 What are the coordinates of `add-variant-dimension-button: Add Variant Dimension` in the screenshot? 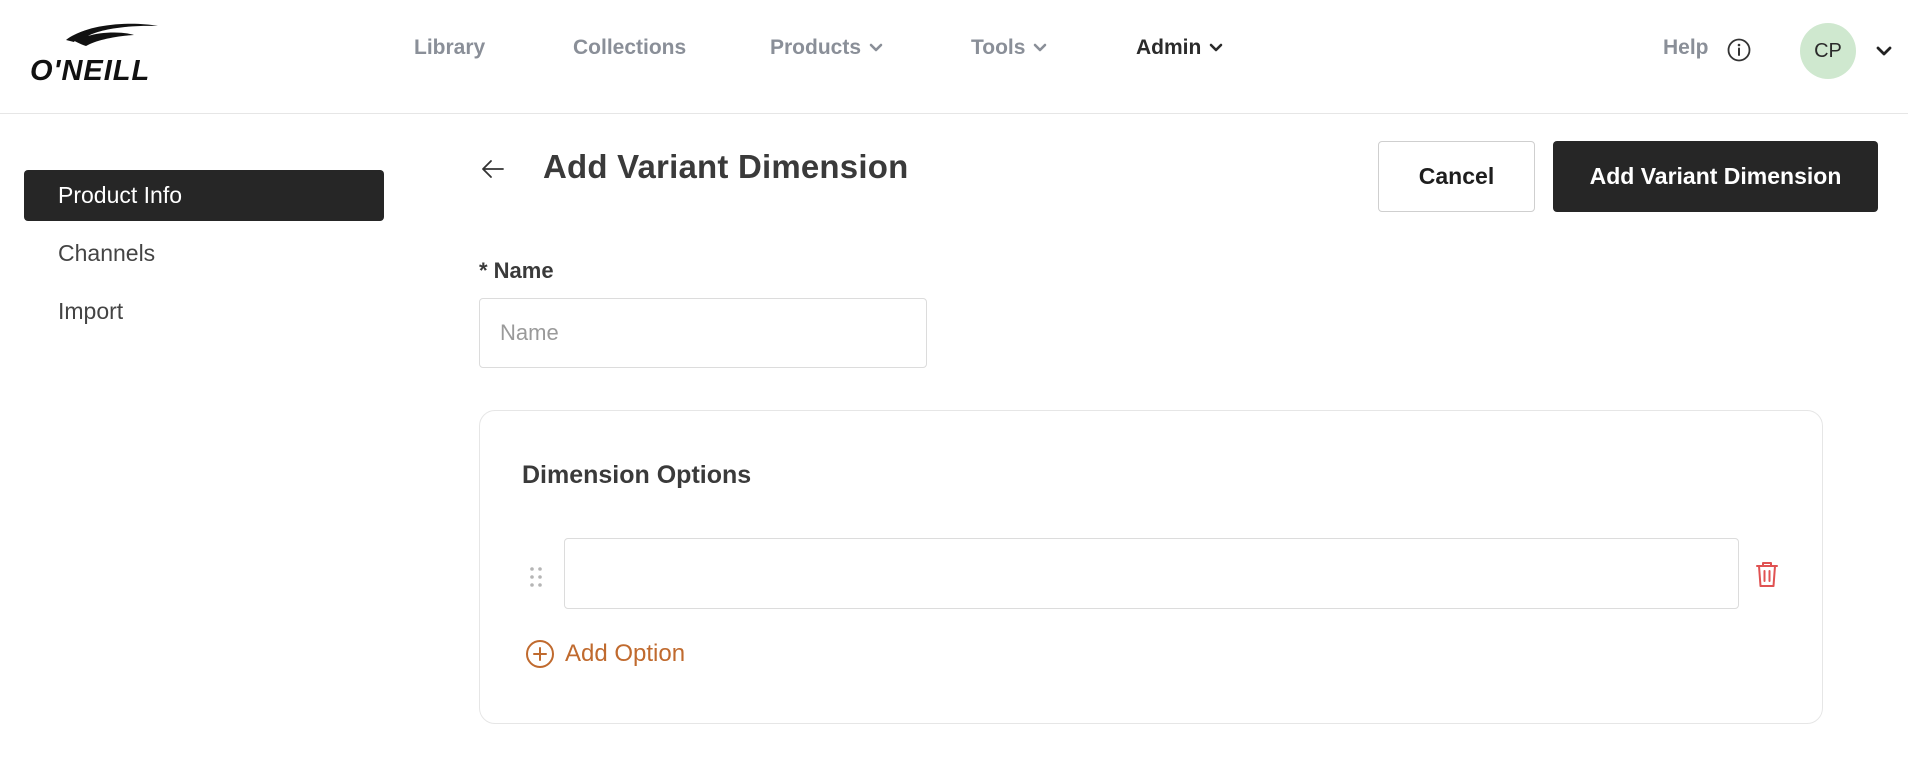 It's located at (1715, 176).